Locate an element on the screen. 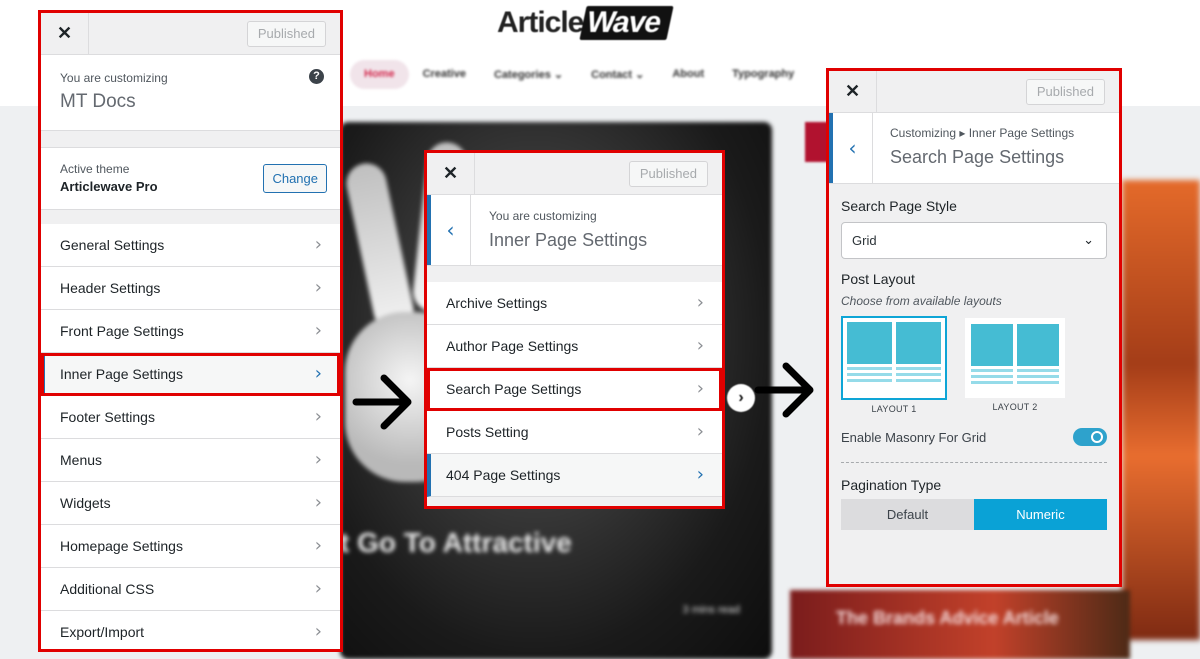  pagination-type-selector: Default Numeric is located at coordinates (974, 514).